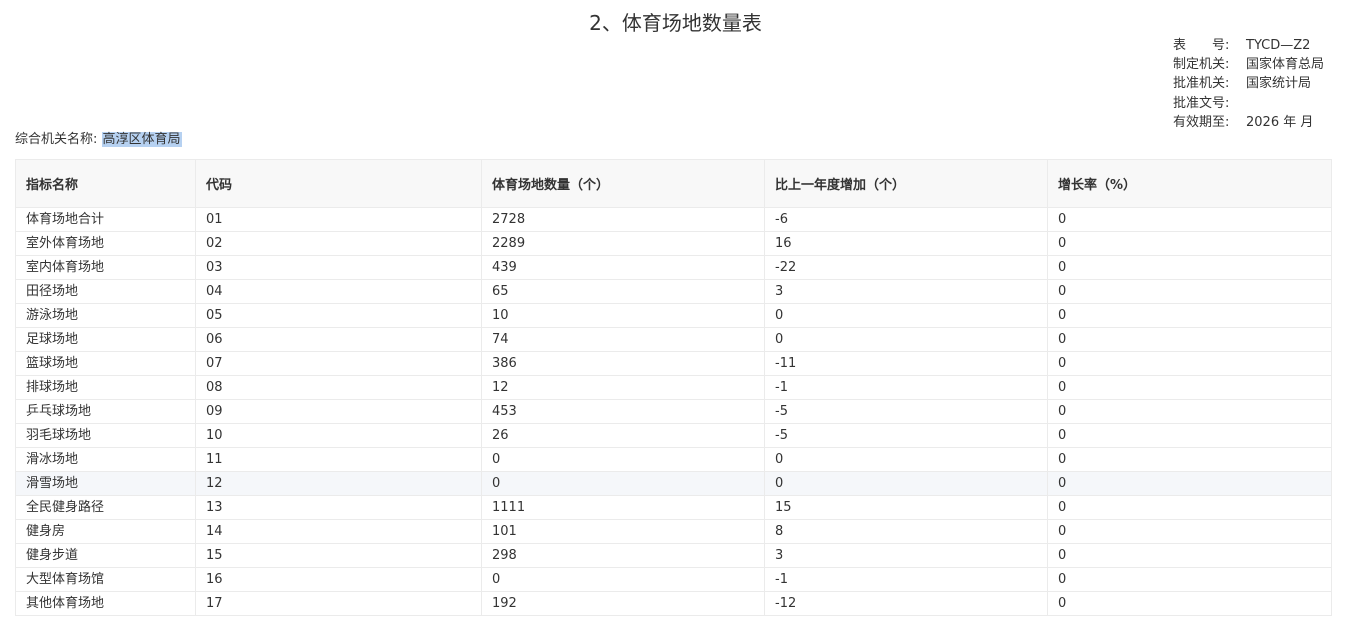  I want to click on cell-indicator: 室外体育场地, so click(105, 243).